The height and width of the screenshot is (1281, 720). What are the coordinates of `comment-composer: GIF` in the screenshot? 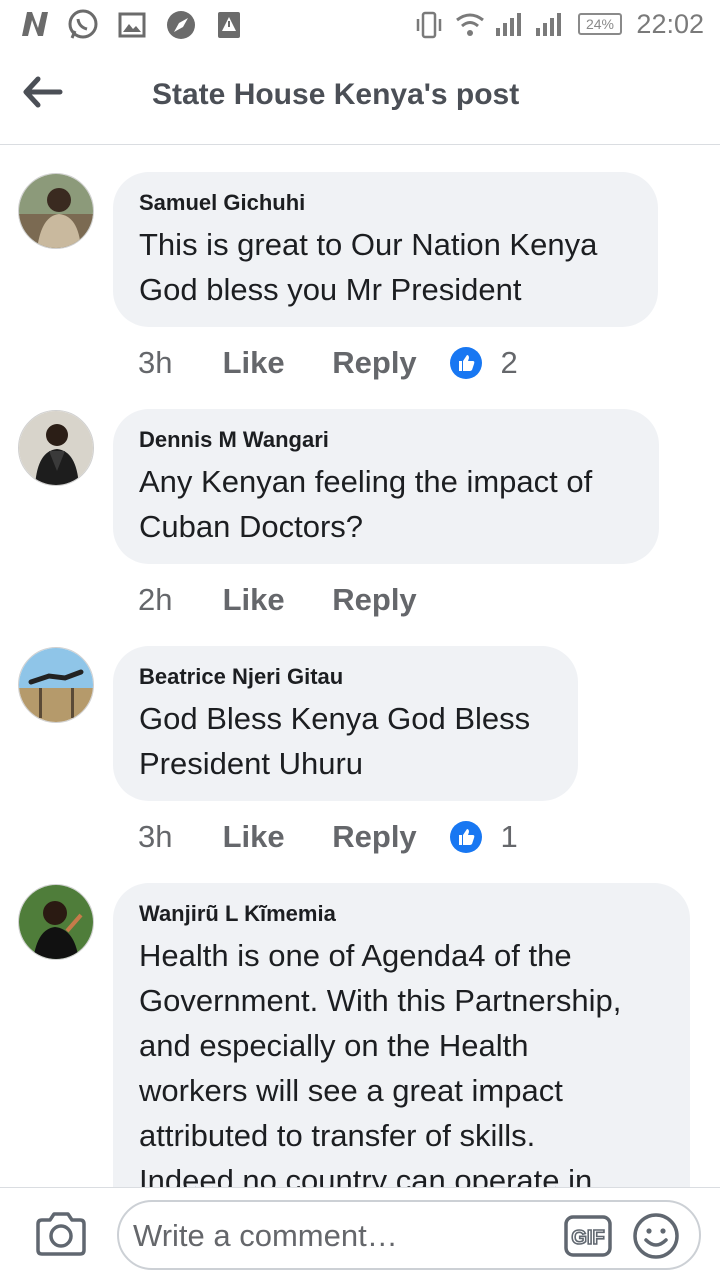 It's located at (360, 1234).